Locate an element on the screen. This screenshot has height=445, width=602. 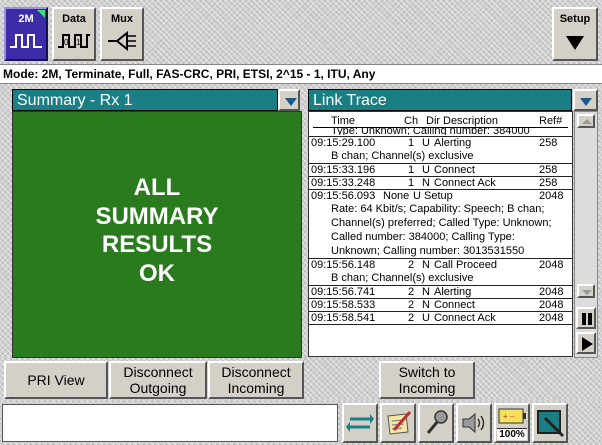
tab-mux: Mux is located at coordinates (122, 34).